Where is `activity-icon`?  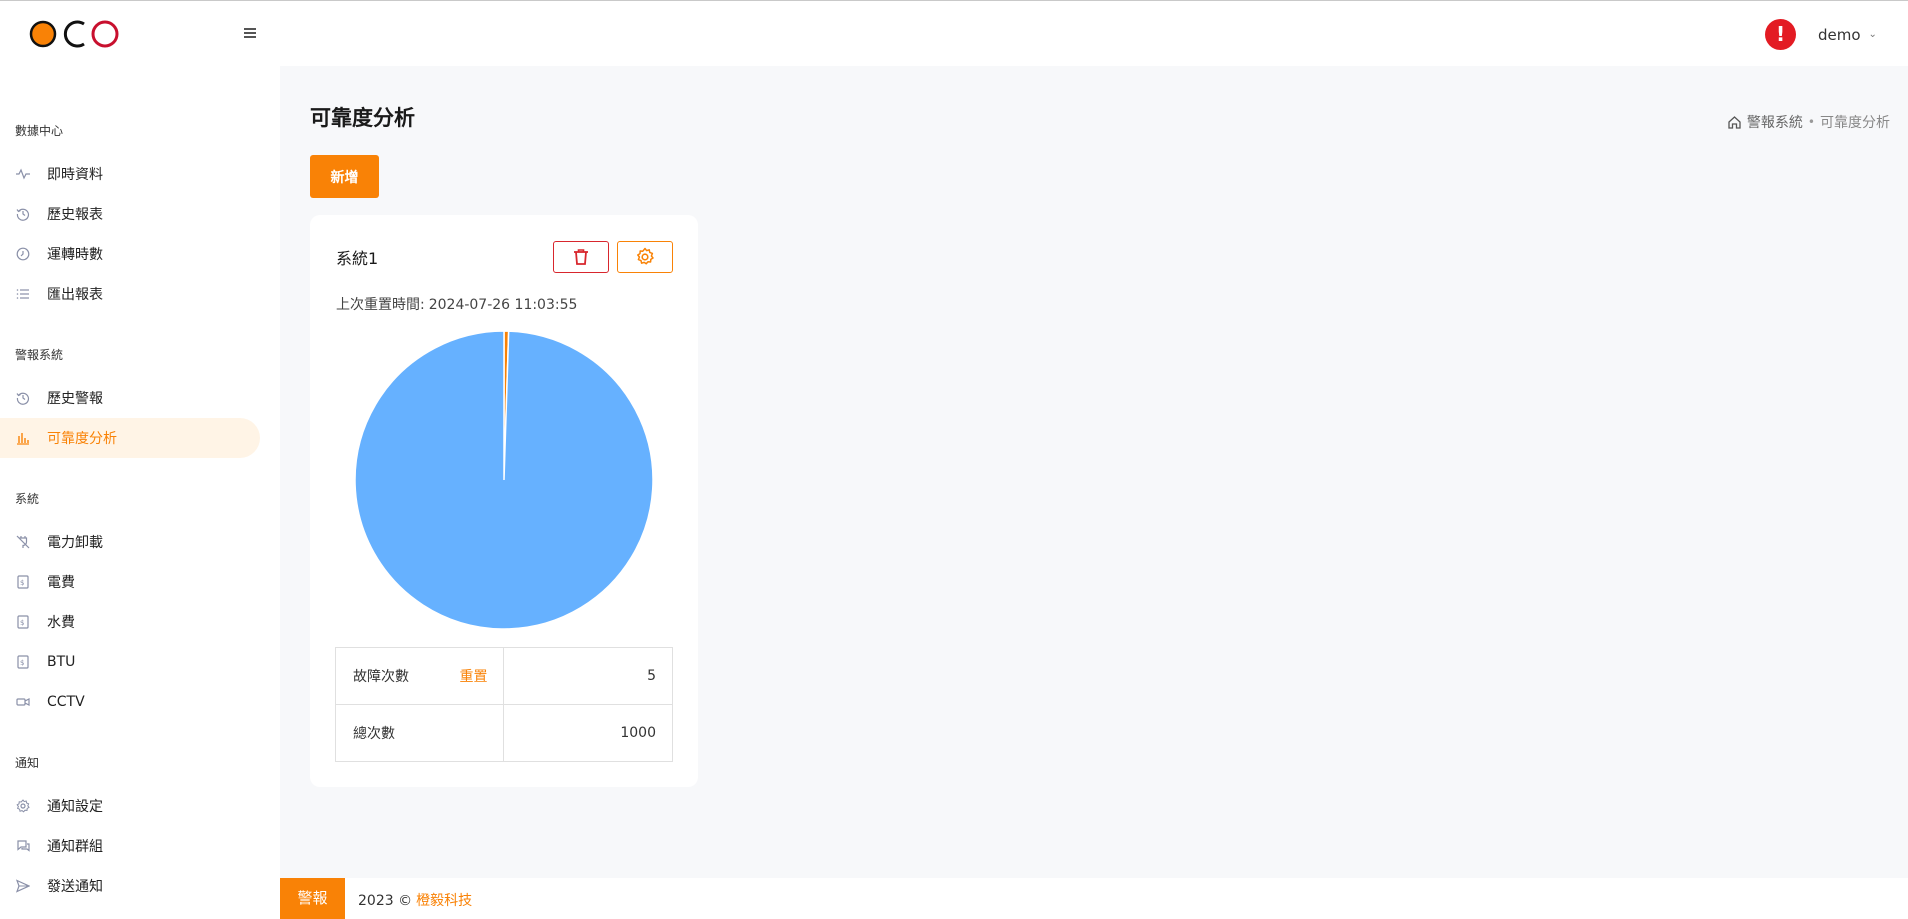 activity-icon is located at coordinates (23, 174).